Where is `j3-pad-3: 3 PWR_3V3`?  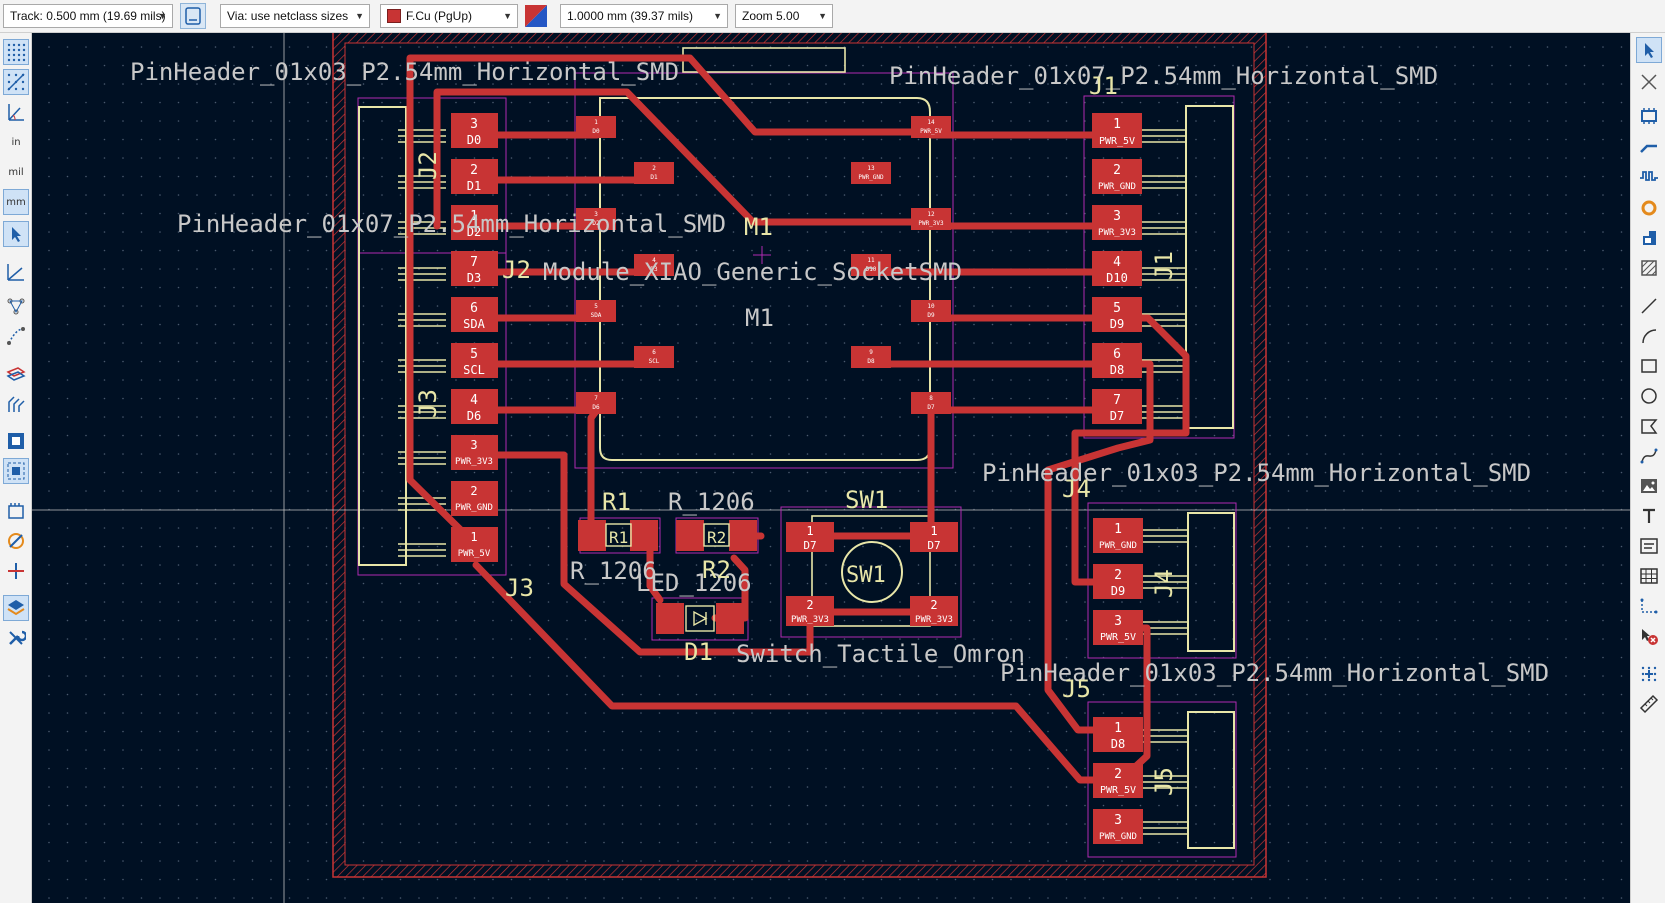 j3-pad-3: 3 PWR_3V3 is located at coordinates (474, 452).